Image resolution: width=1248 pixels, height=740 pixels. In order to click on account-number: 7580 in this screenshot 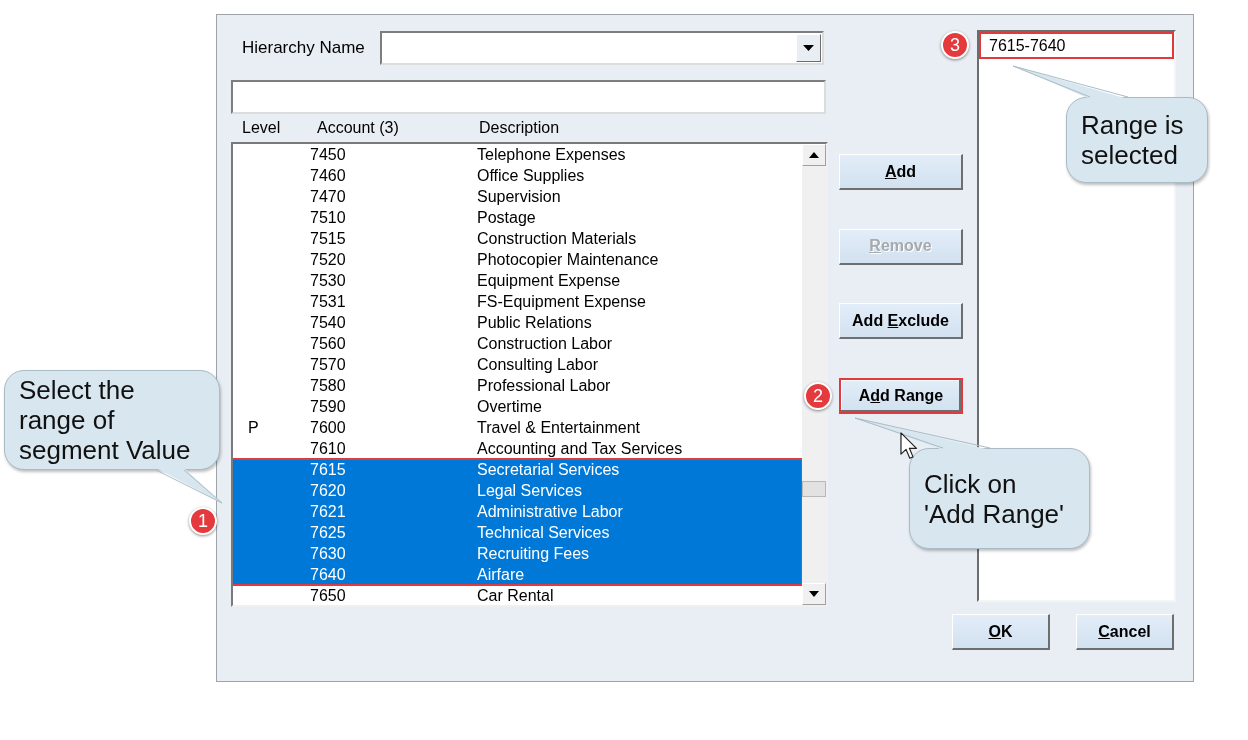, I will do `click(328, 386)`.